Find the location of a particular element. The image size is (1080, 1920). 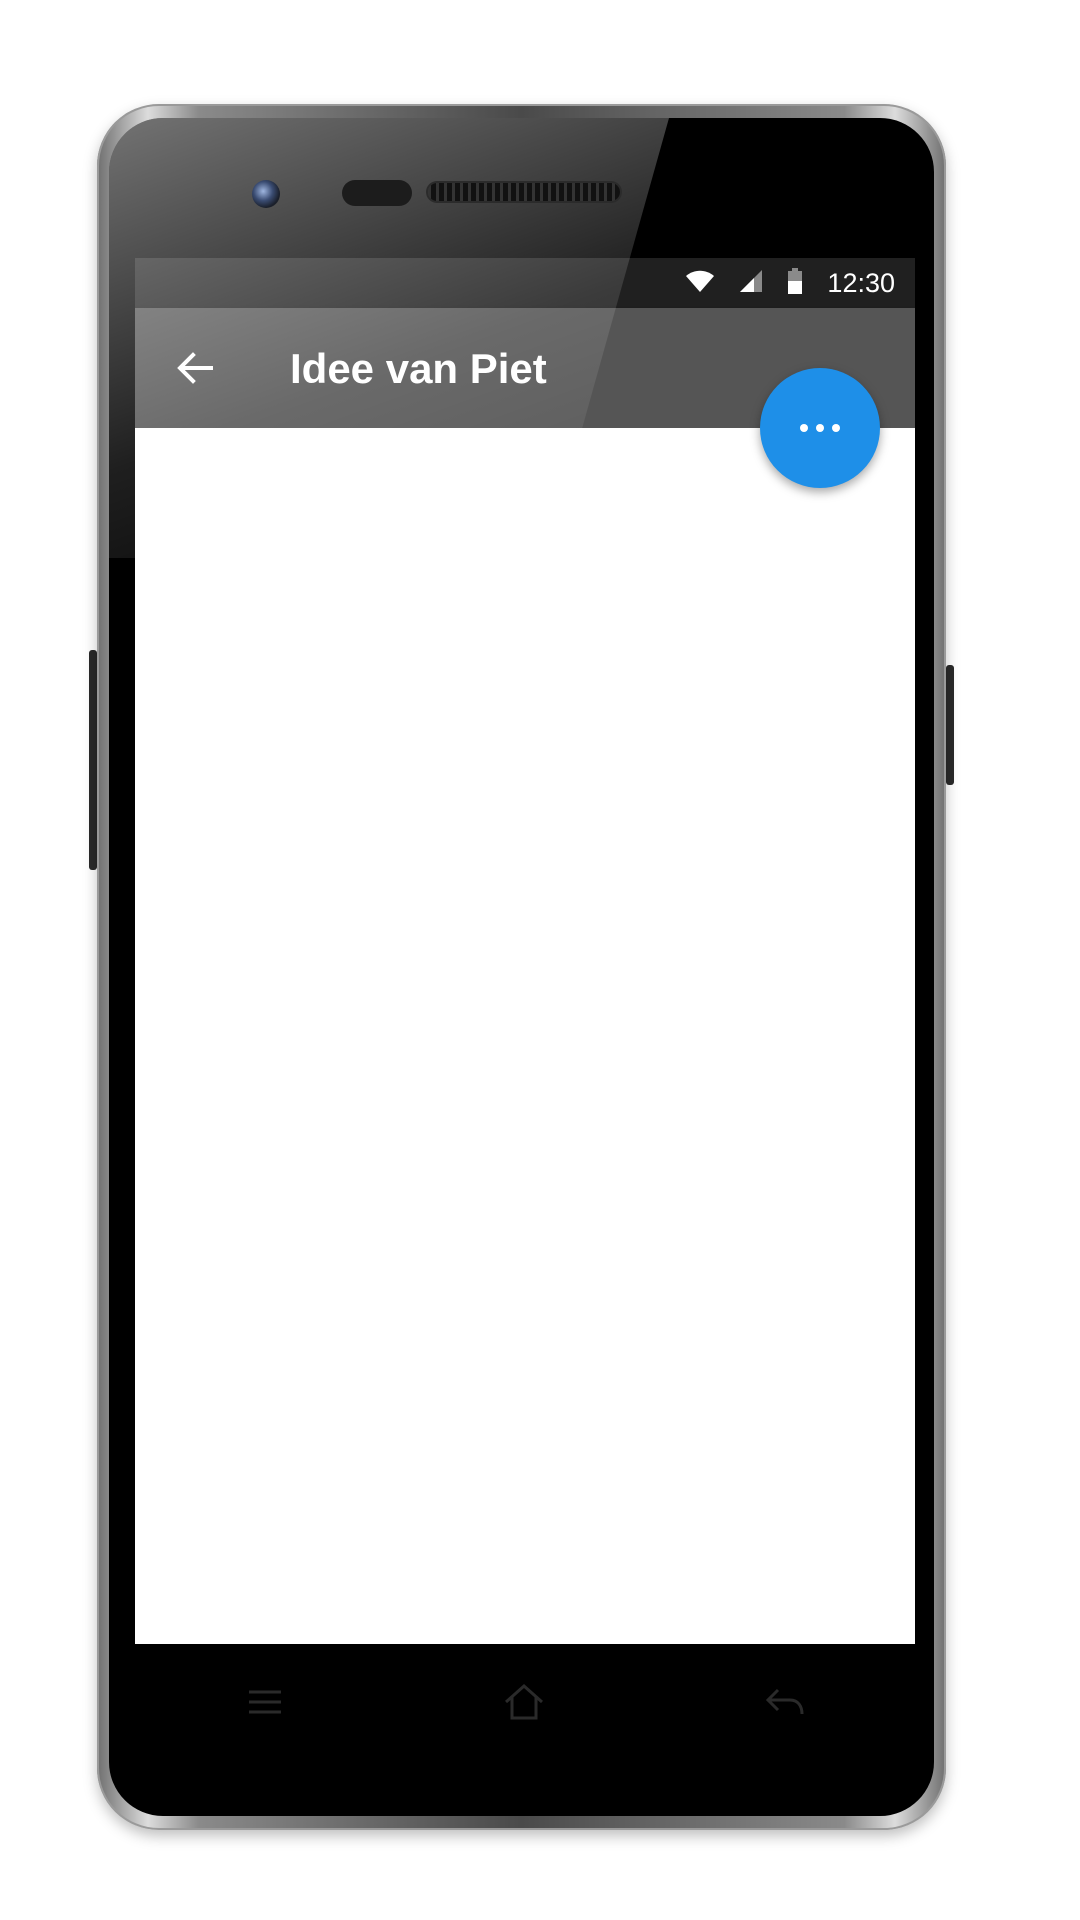

home-icon is located at coordinates (524, 1701).